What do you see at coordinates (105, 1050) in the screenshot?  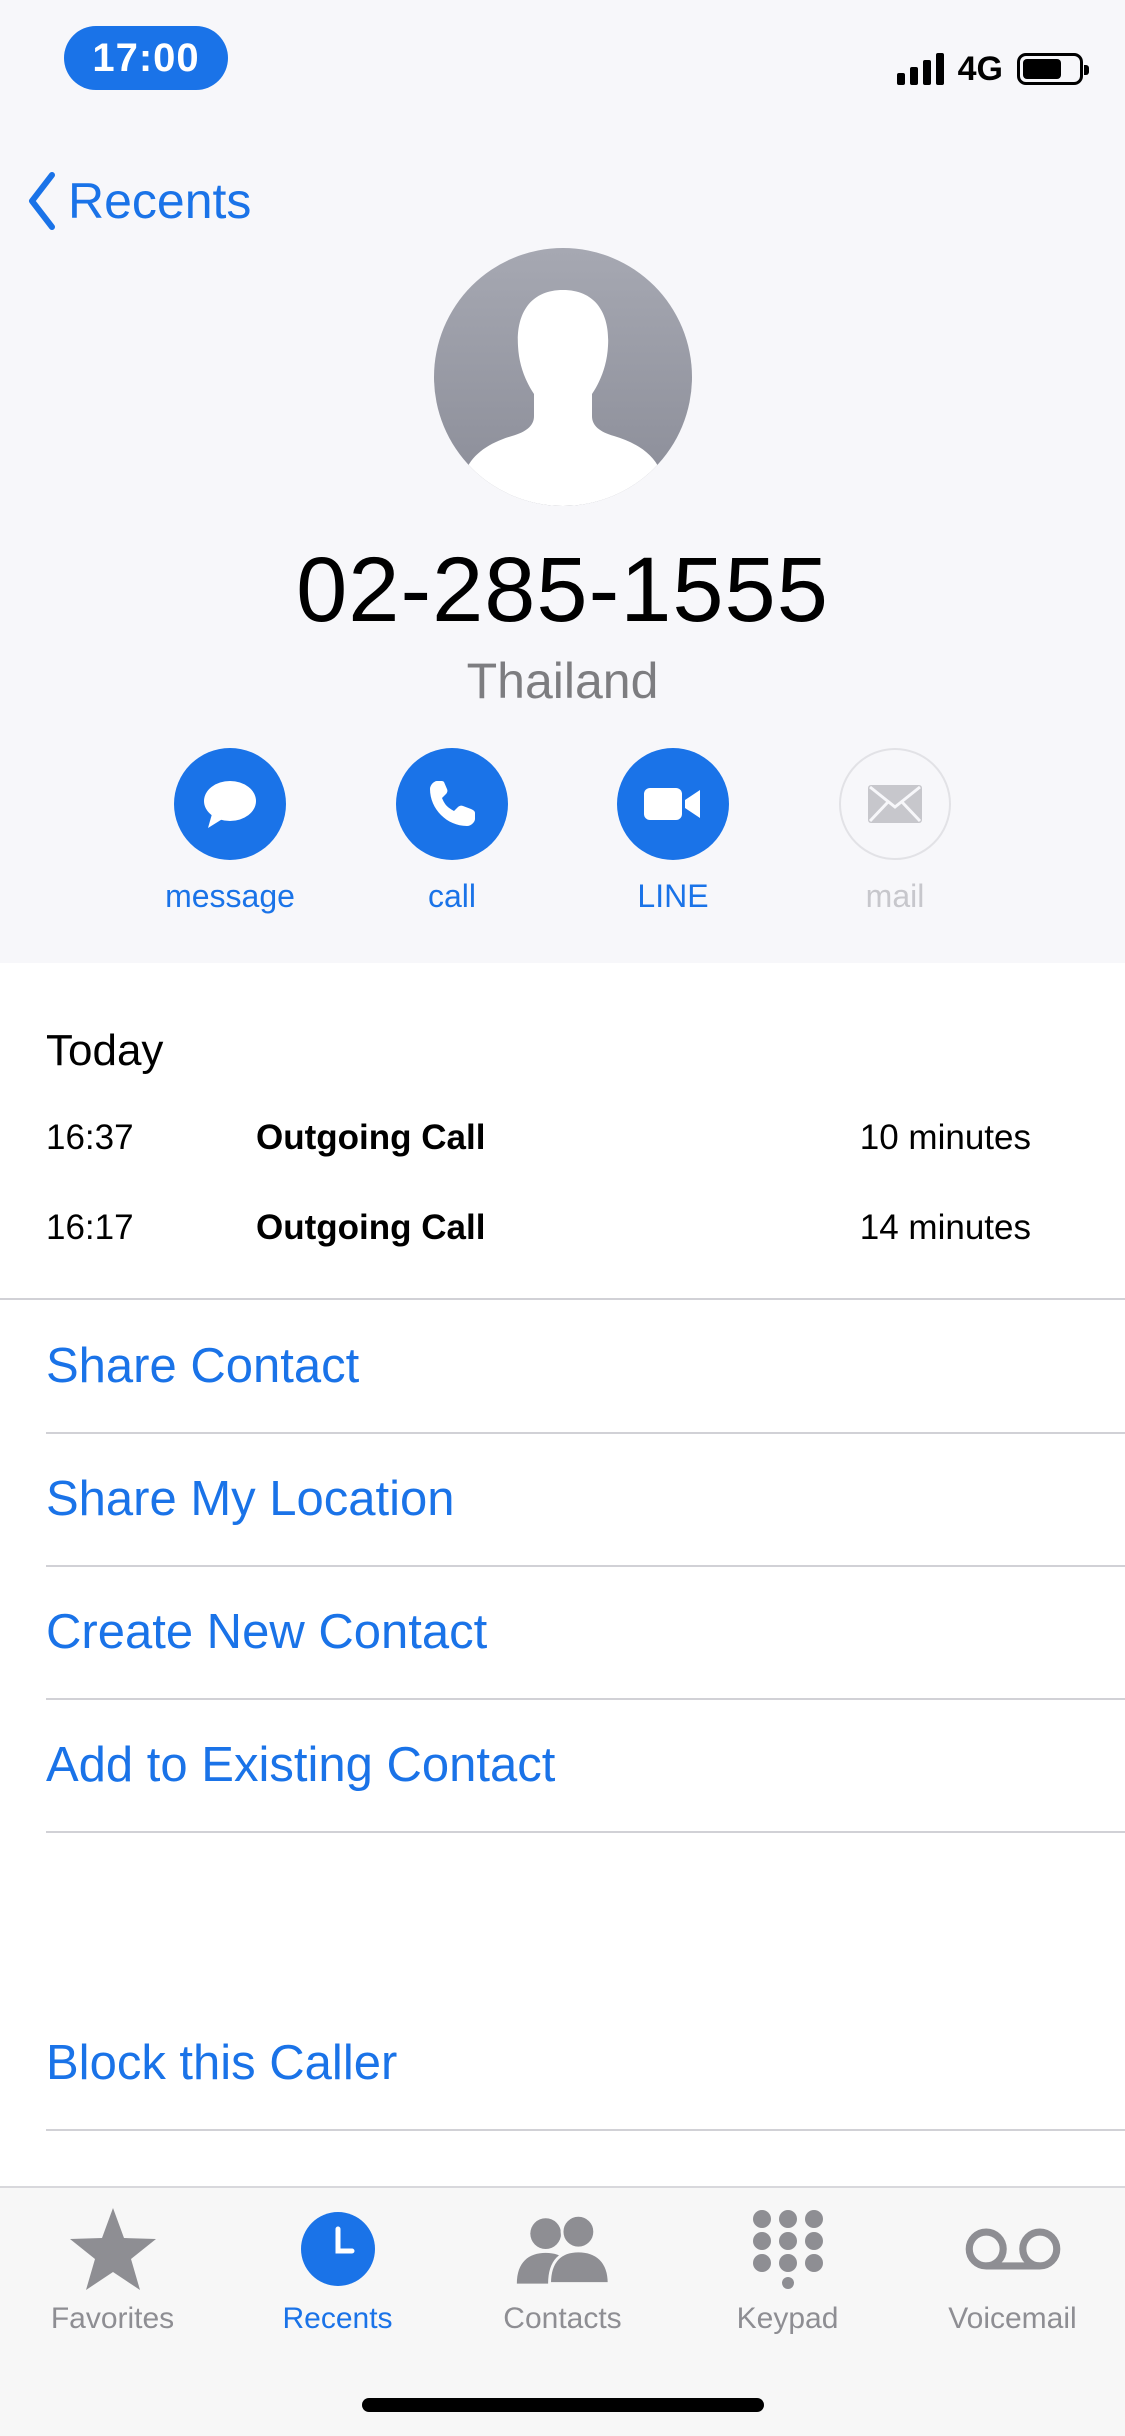 I see `recents-day-label: Today` at bounding box center [105, 1050].